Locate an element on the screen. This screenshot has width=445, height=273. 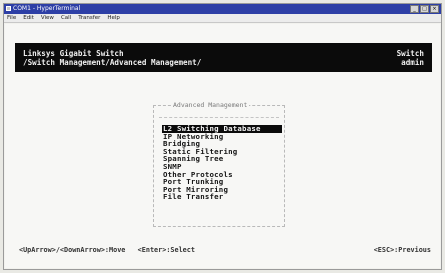
maximize-button: □ is located at coordinates (424, 9).